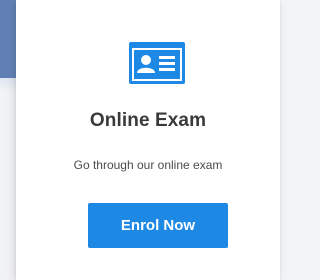  What do you see at coordinates (158, 225) in the screenshot?
I see `enrol-now-button: Enrol Now` at bounding box center [158, 225].